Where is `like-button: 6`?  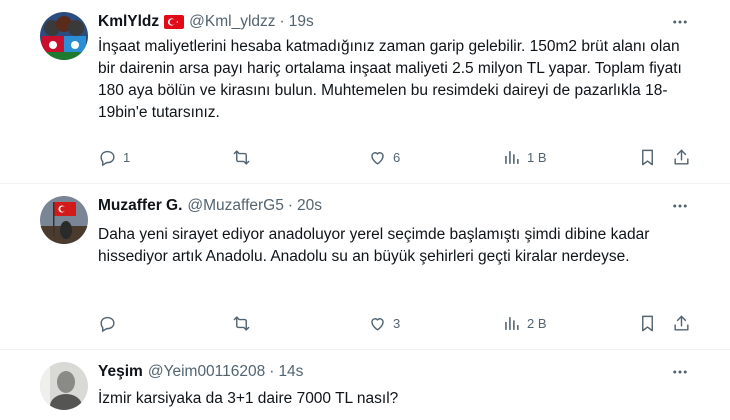 like-button: 6 is located at coordinates (384, 157).